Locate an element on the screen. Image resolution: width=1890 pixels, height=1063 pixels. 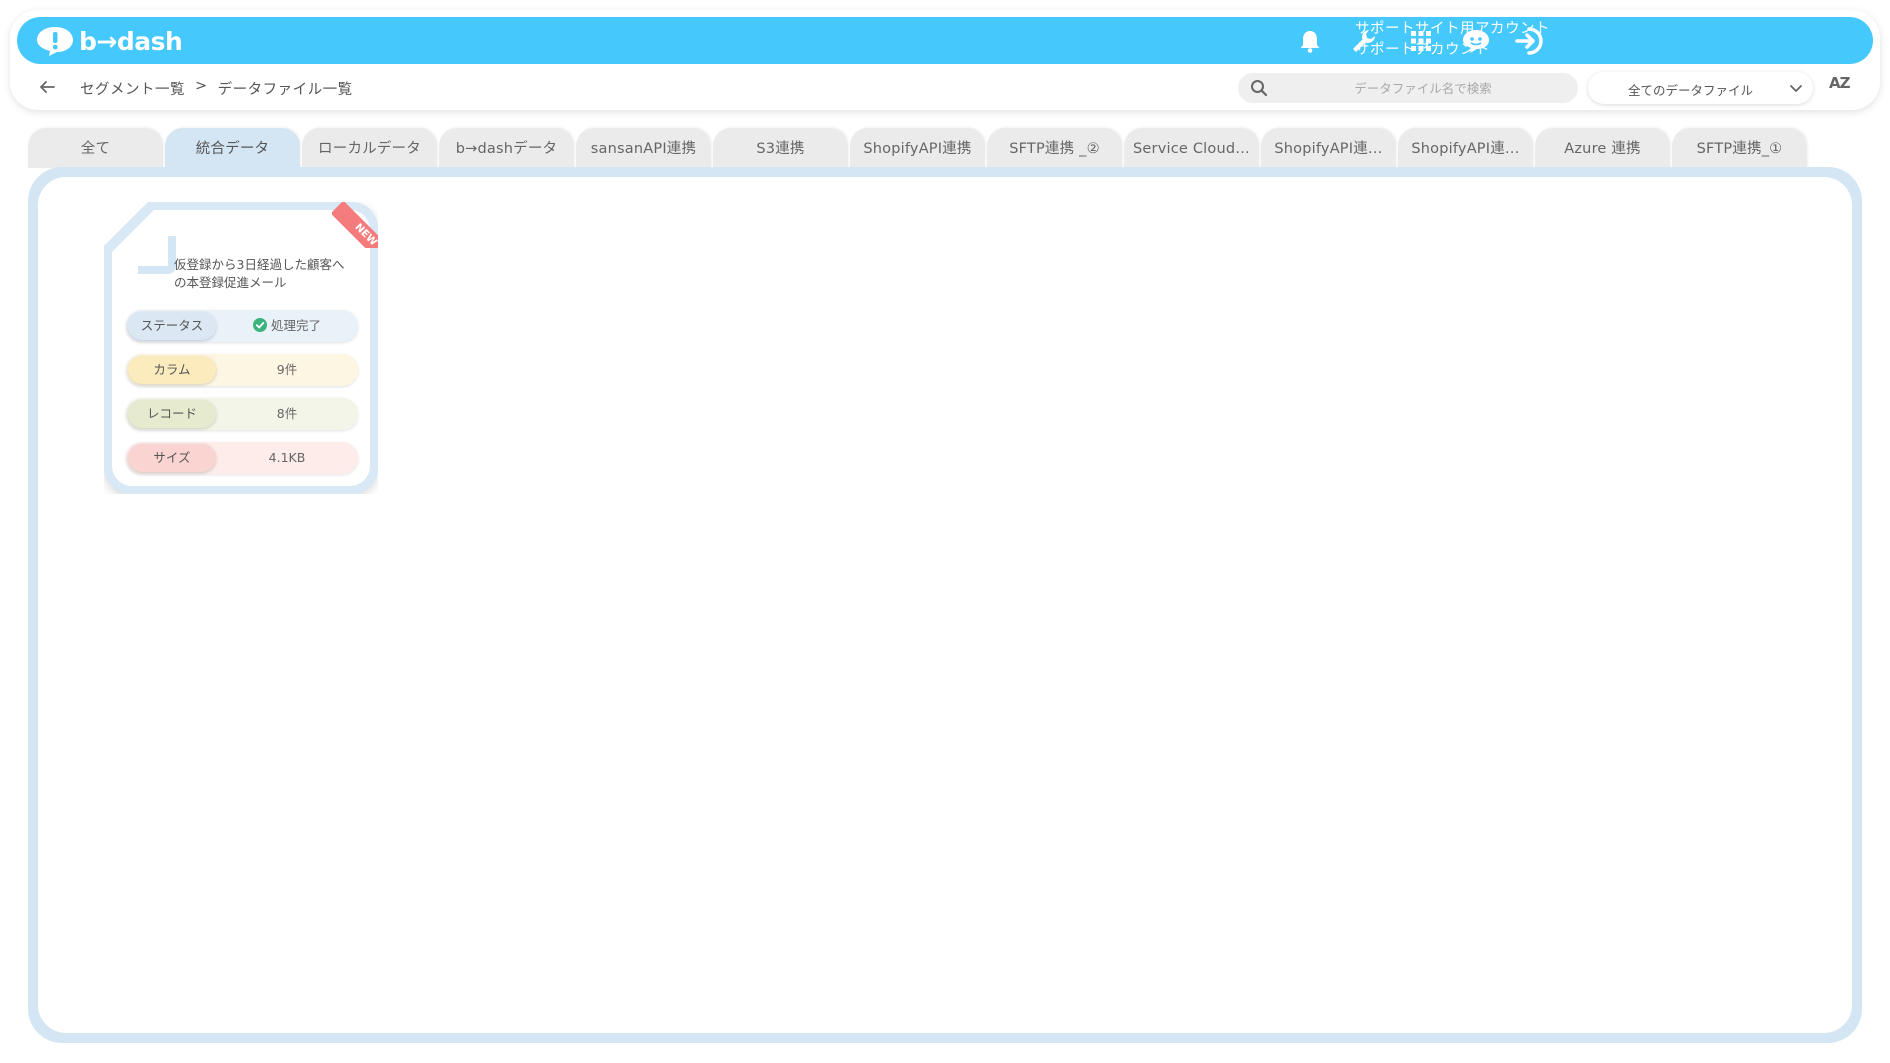
stat-row-record: レコード 8件 is located at coordinates (242, 414).